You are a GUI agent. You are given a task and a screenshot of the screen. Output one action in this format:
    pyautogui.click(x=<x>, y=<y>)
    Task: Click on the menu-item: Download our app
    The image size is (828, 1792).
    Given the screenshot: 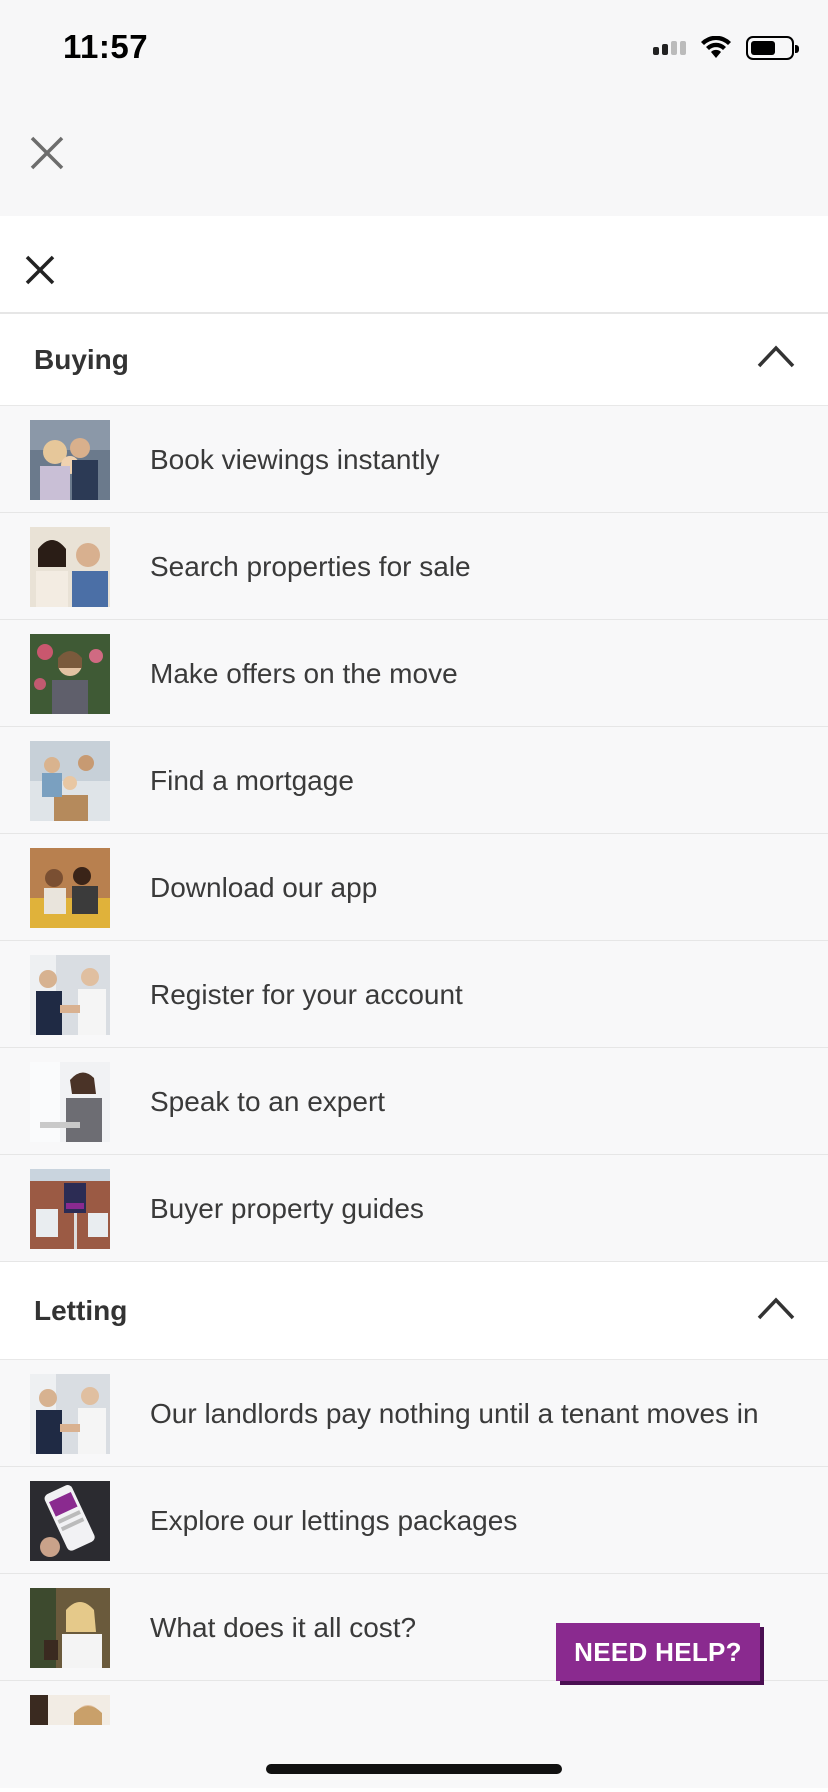 What is the action you would take?
    pyautogui.click(x=414, y=887)
    